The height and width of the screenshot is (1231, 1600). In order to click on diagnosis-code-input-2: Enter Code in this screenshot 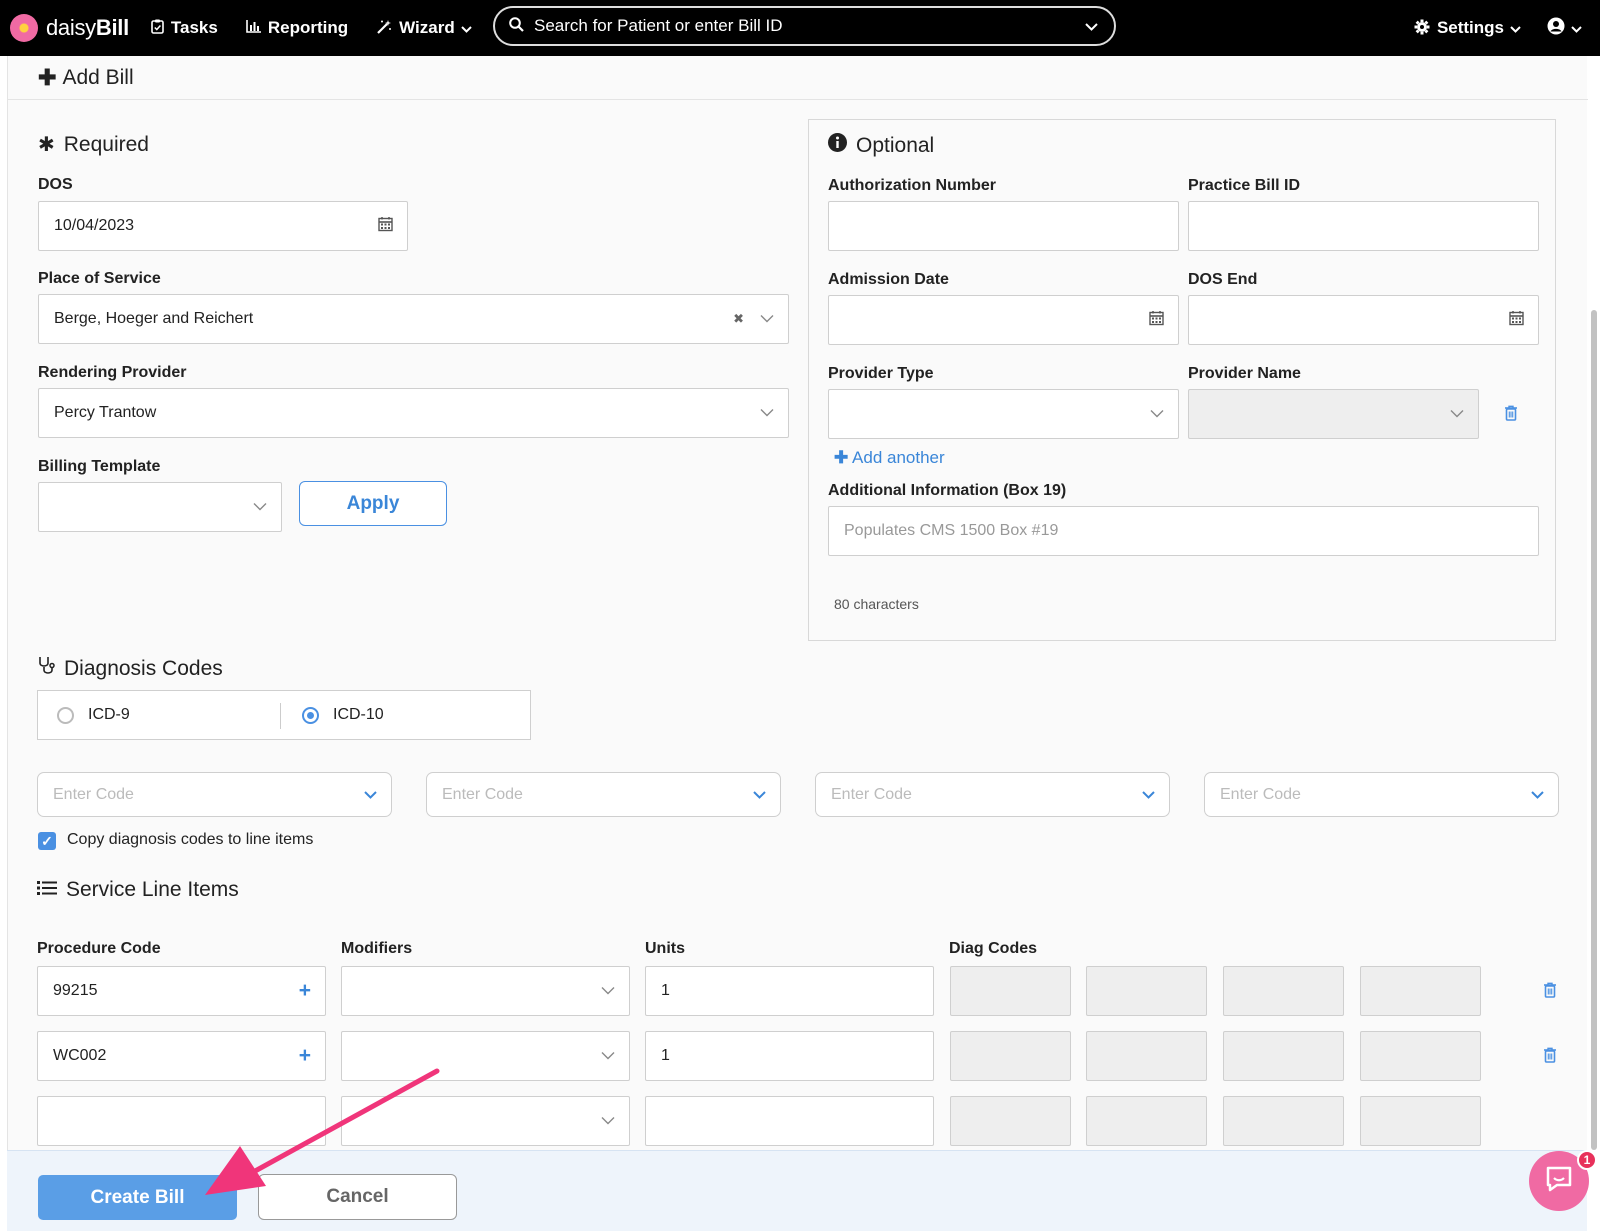, I will do `click(603, 794)`.